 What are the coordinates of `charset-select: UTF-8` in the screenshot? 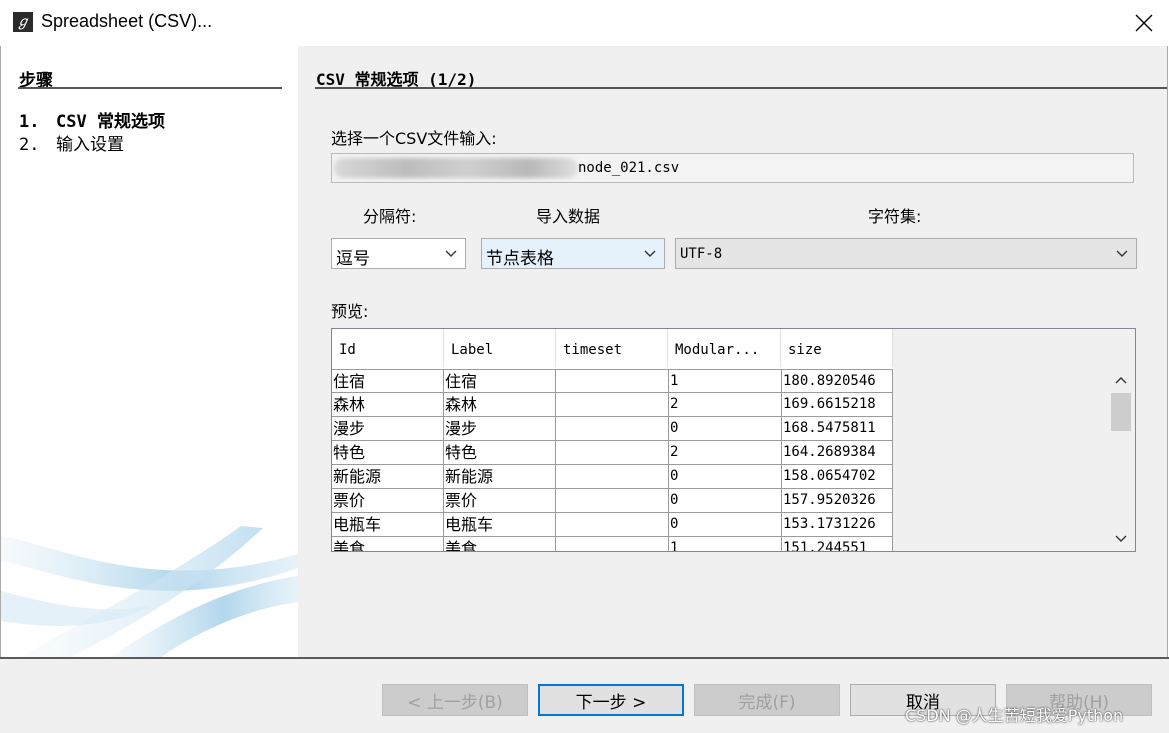 It's located at (906, 253).